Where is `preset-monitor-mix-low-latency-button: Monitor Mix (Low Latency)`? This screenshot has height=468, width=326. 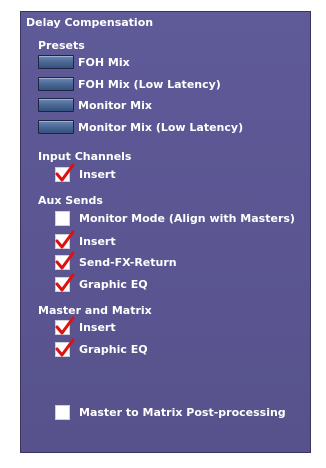
preset-monitor-mix-low-latency-button: Monitor Mix (Low Latency) is located at coordinates (140, 127).